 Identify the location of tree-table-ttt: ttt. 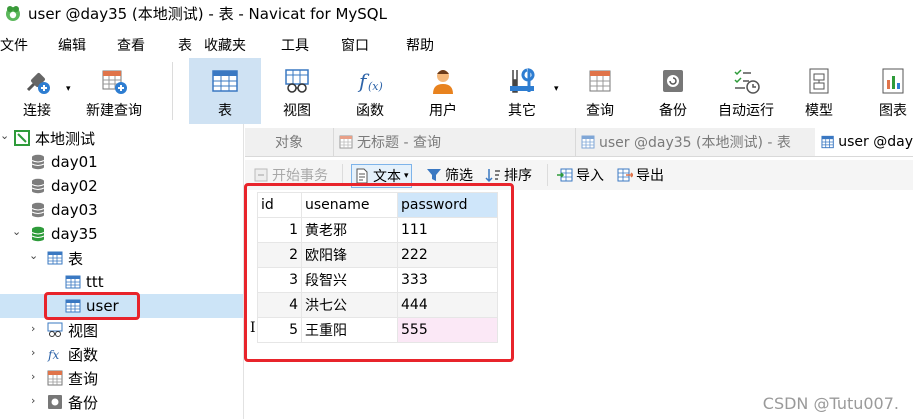
(84, 282).